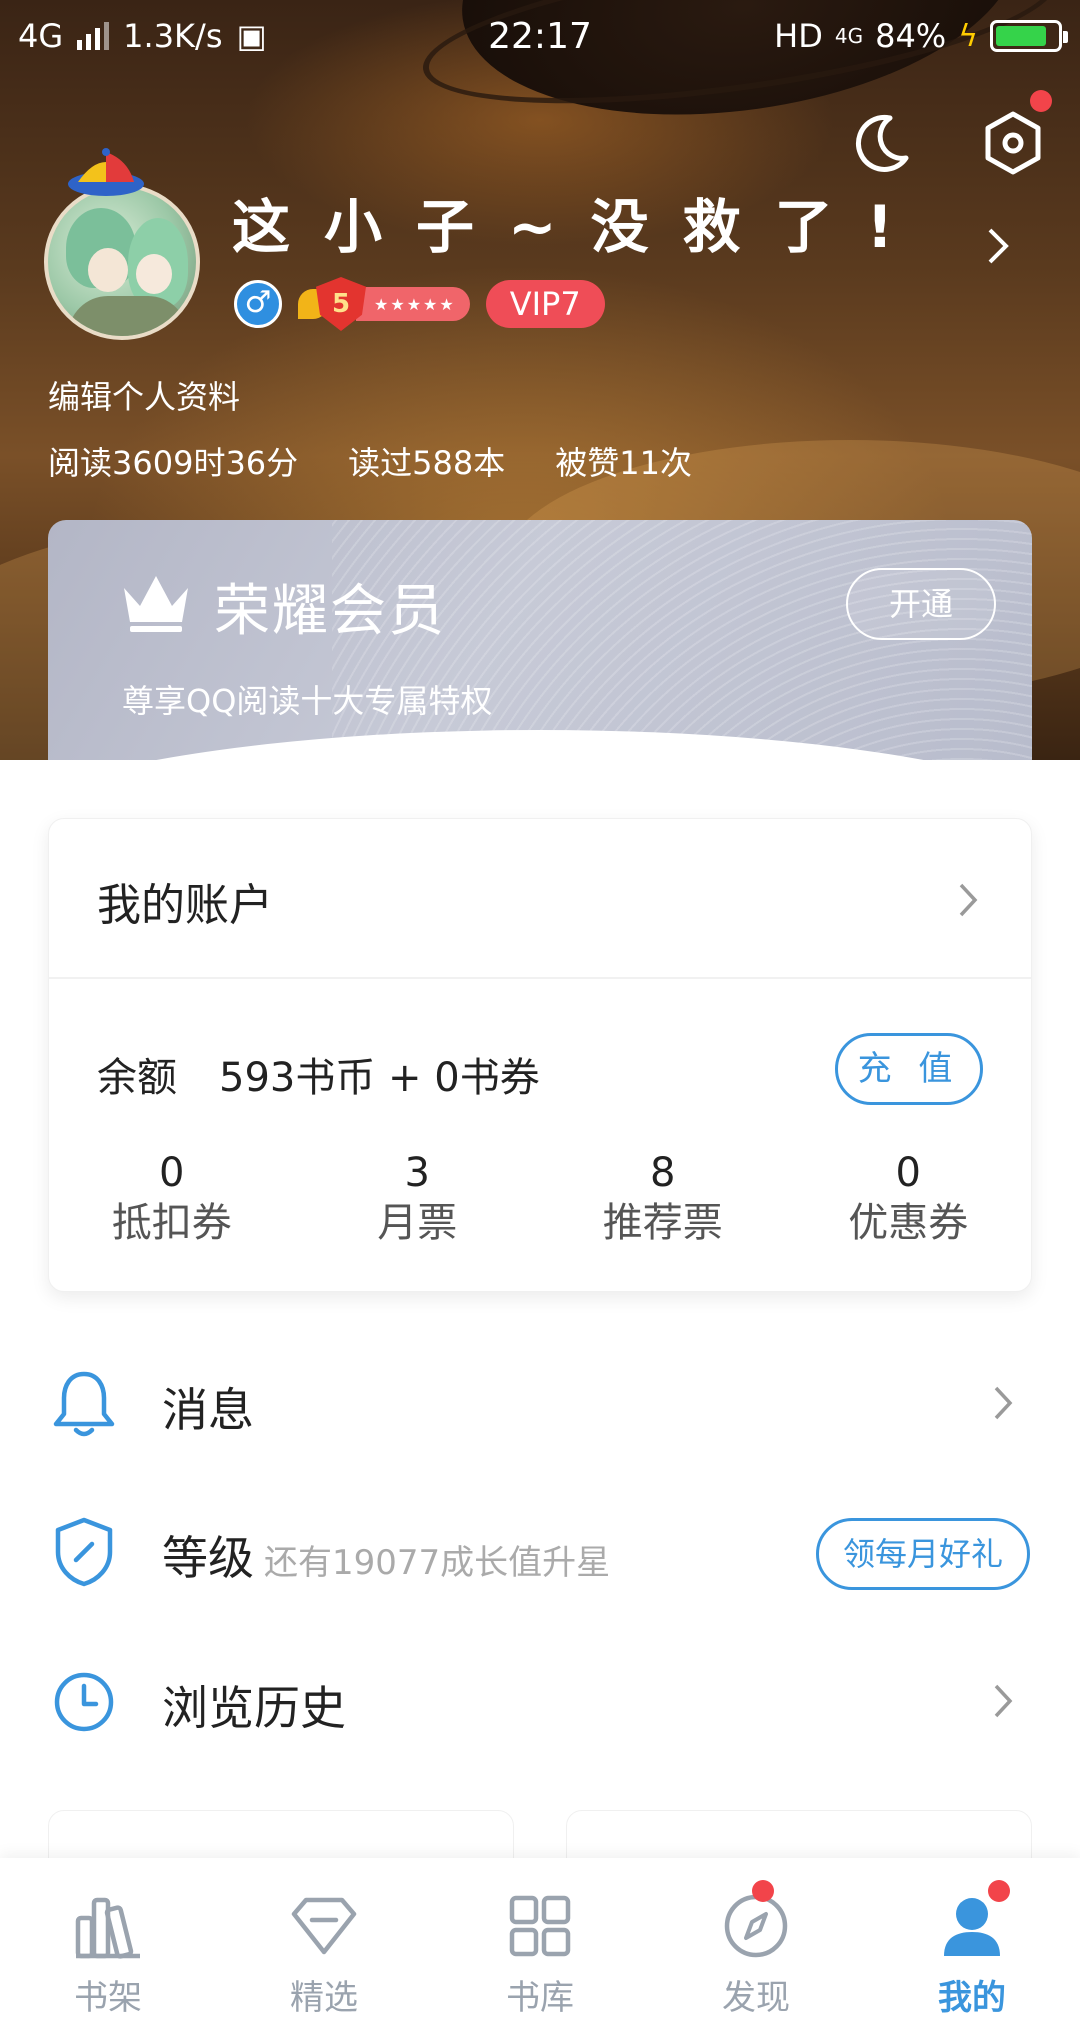 Image resolution: width=1080 pixels, height=2034 pixels. Describe the element at coordinates (763, 1891) in the screenshot. I see `discover-badge` at that location.